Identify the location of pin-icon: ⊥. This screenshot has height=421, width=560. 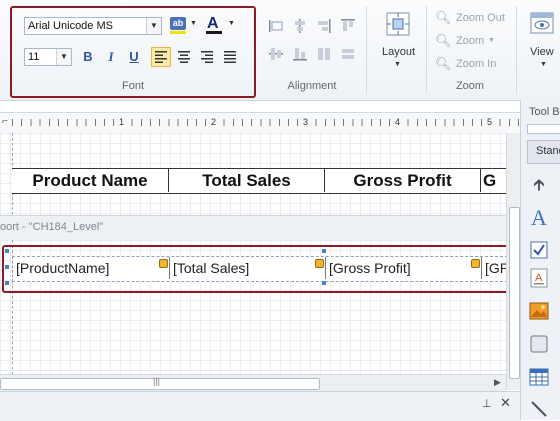
(487, 403).